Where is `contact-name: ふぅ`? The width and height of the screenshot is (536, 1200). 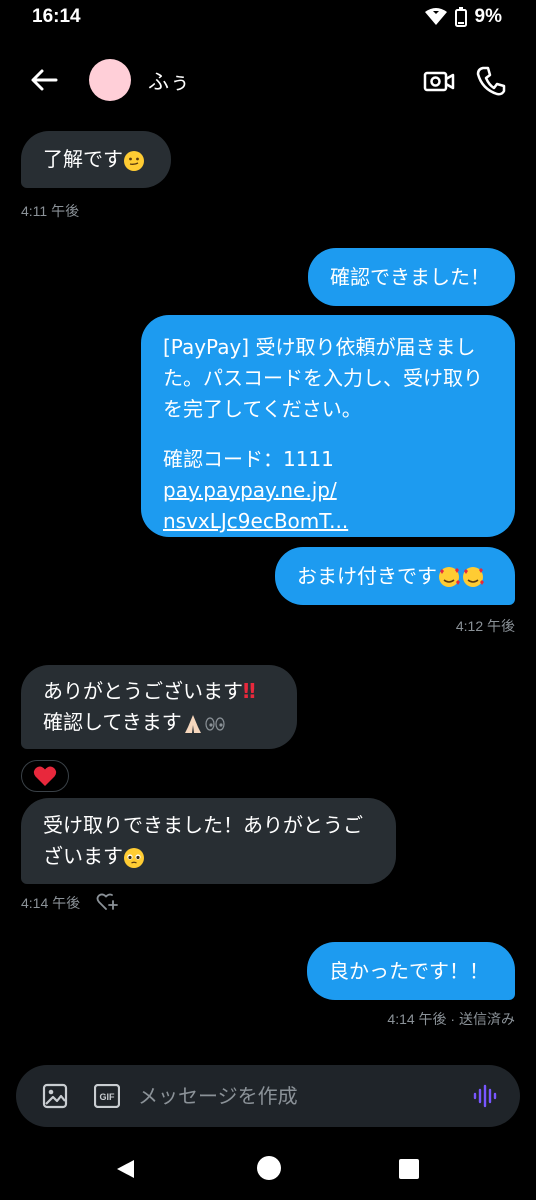
contact-name: ふぅ is located at coordinates (169, 81).